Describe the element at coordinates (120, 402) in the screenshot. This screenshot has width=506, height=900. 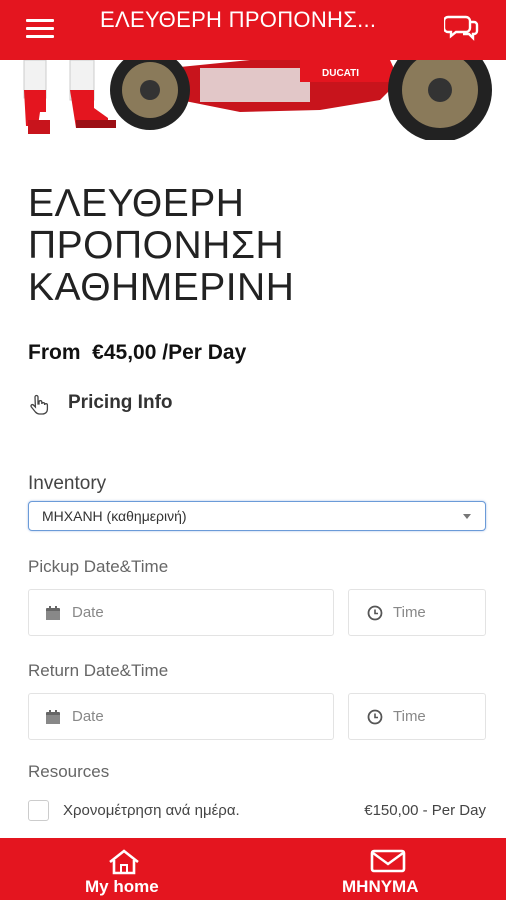
I see `pricing-info-label: Pricing Info` at that location.